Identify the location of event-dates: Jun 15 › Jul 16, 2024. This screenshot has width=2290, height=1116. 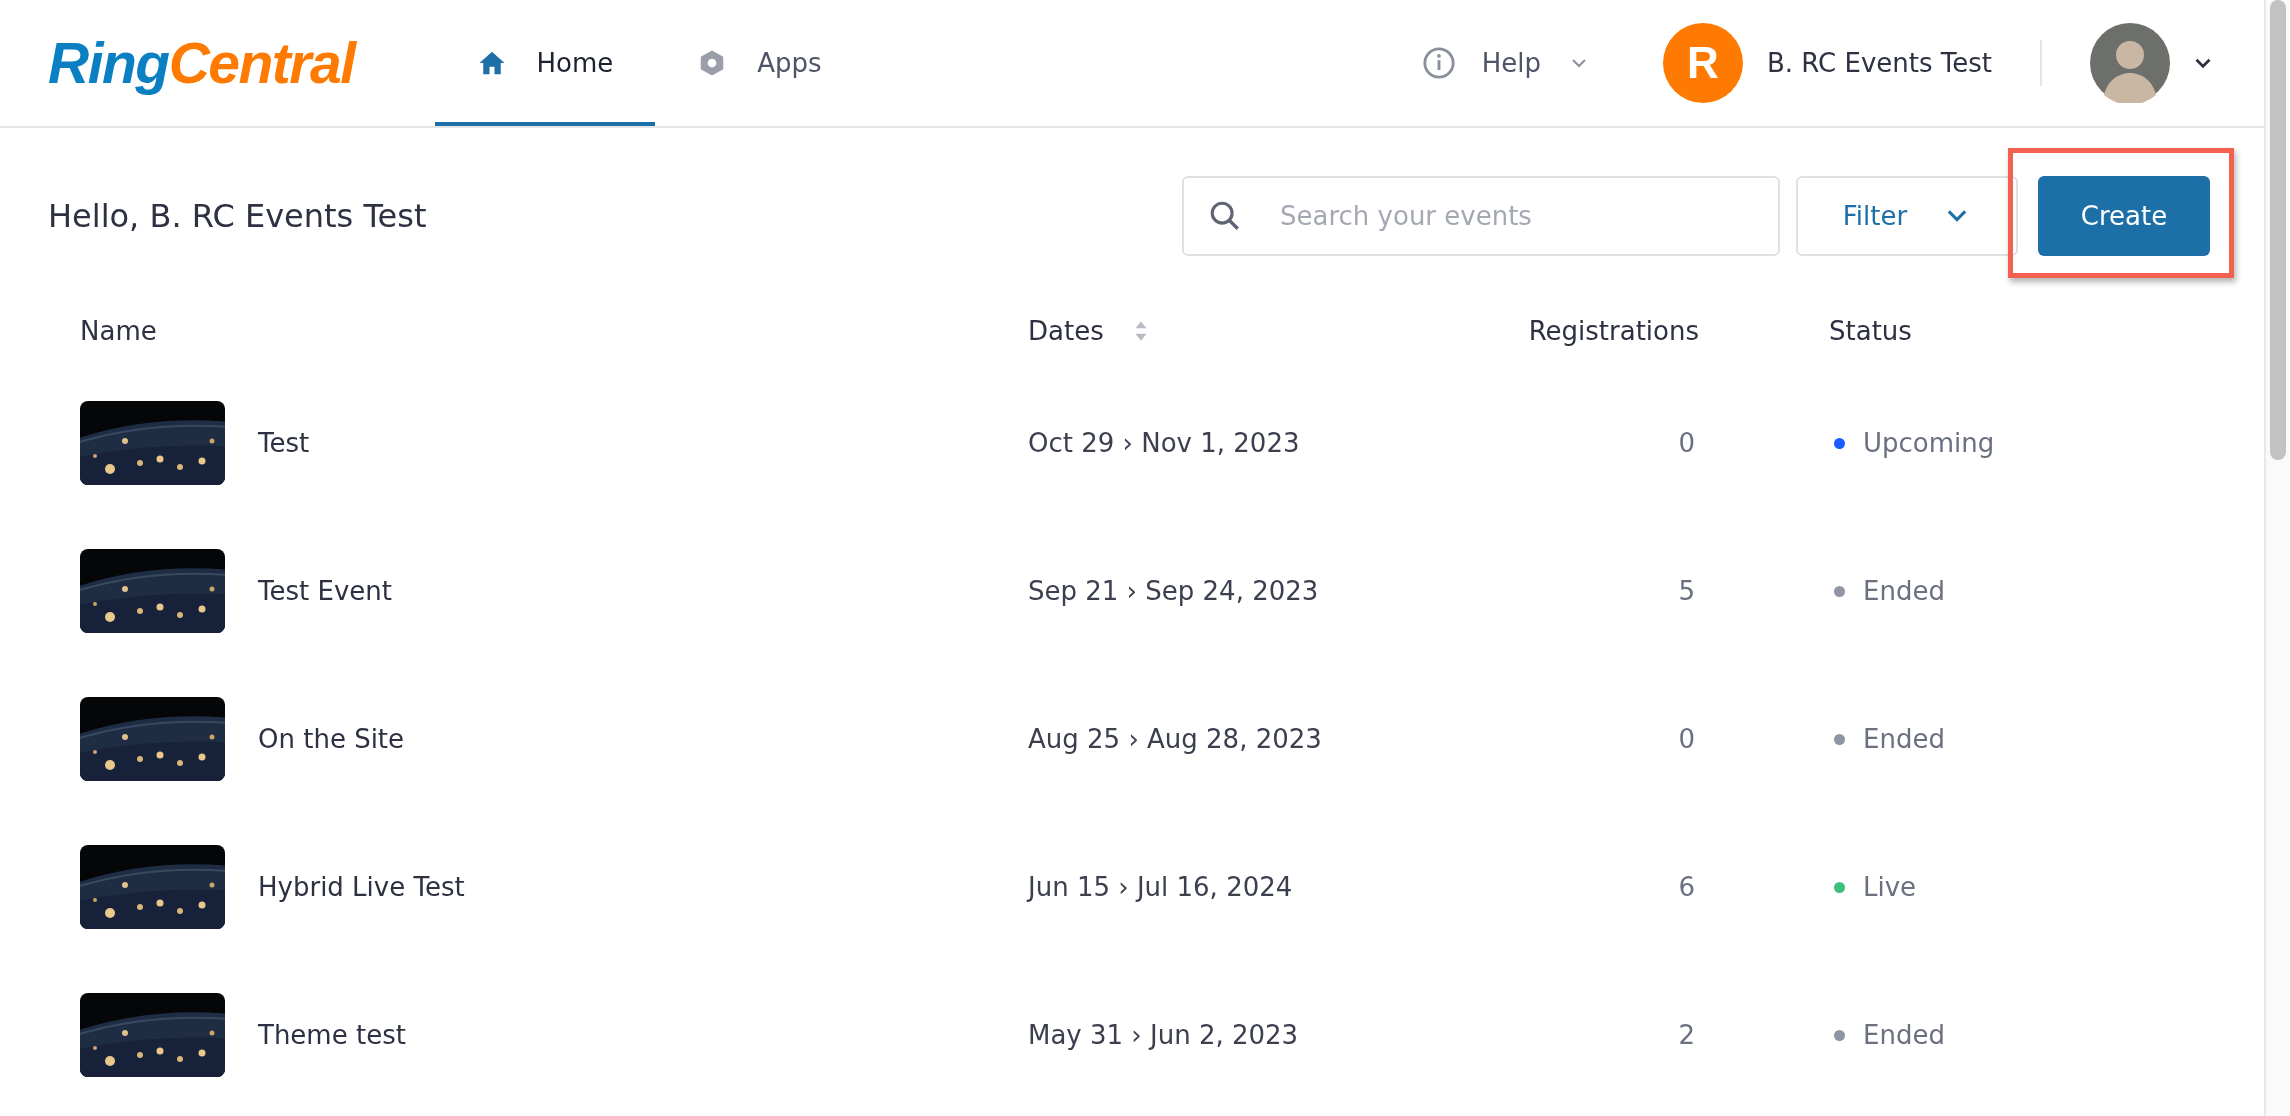
(1160, 887).